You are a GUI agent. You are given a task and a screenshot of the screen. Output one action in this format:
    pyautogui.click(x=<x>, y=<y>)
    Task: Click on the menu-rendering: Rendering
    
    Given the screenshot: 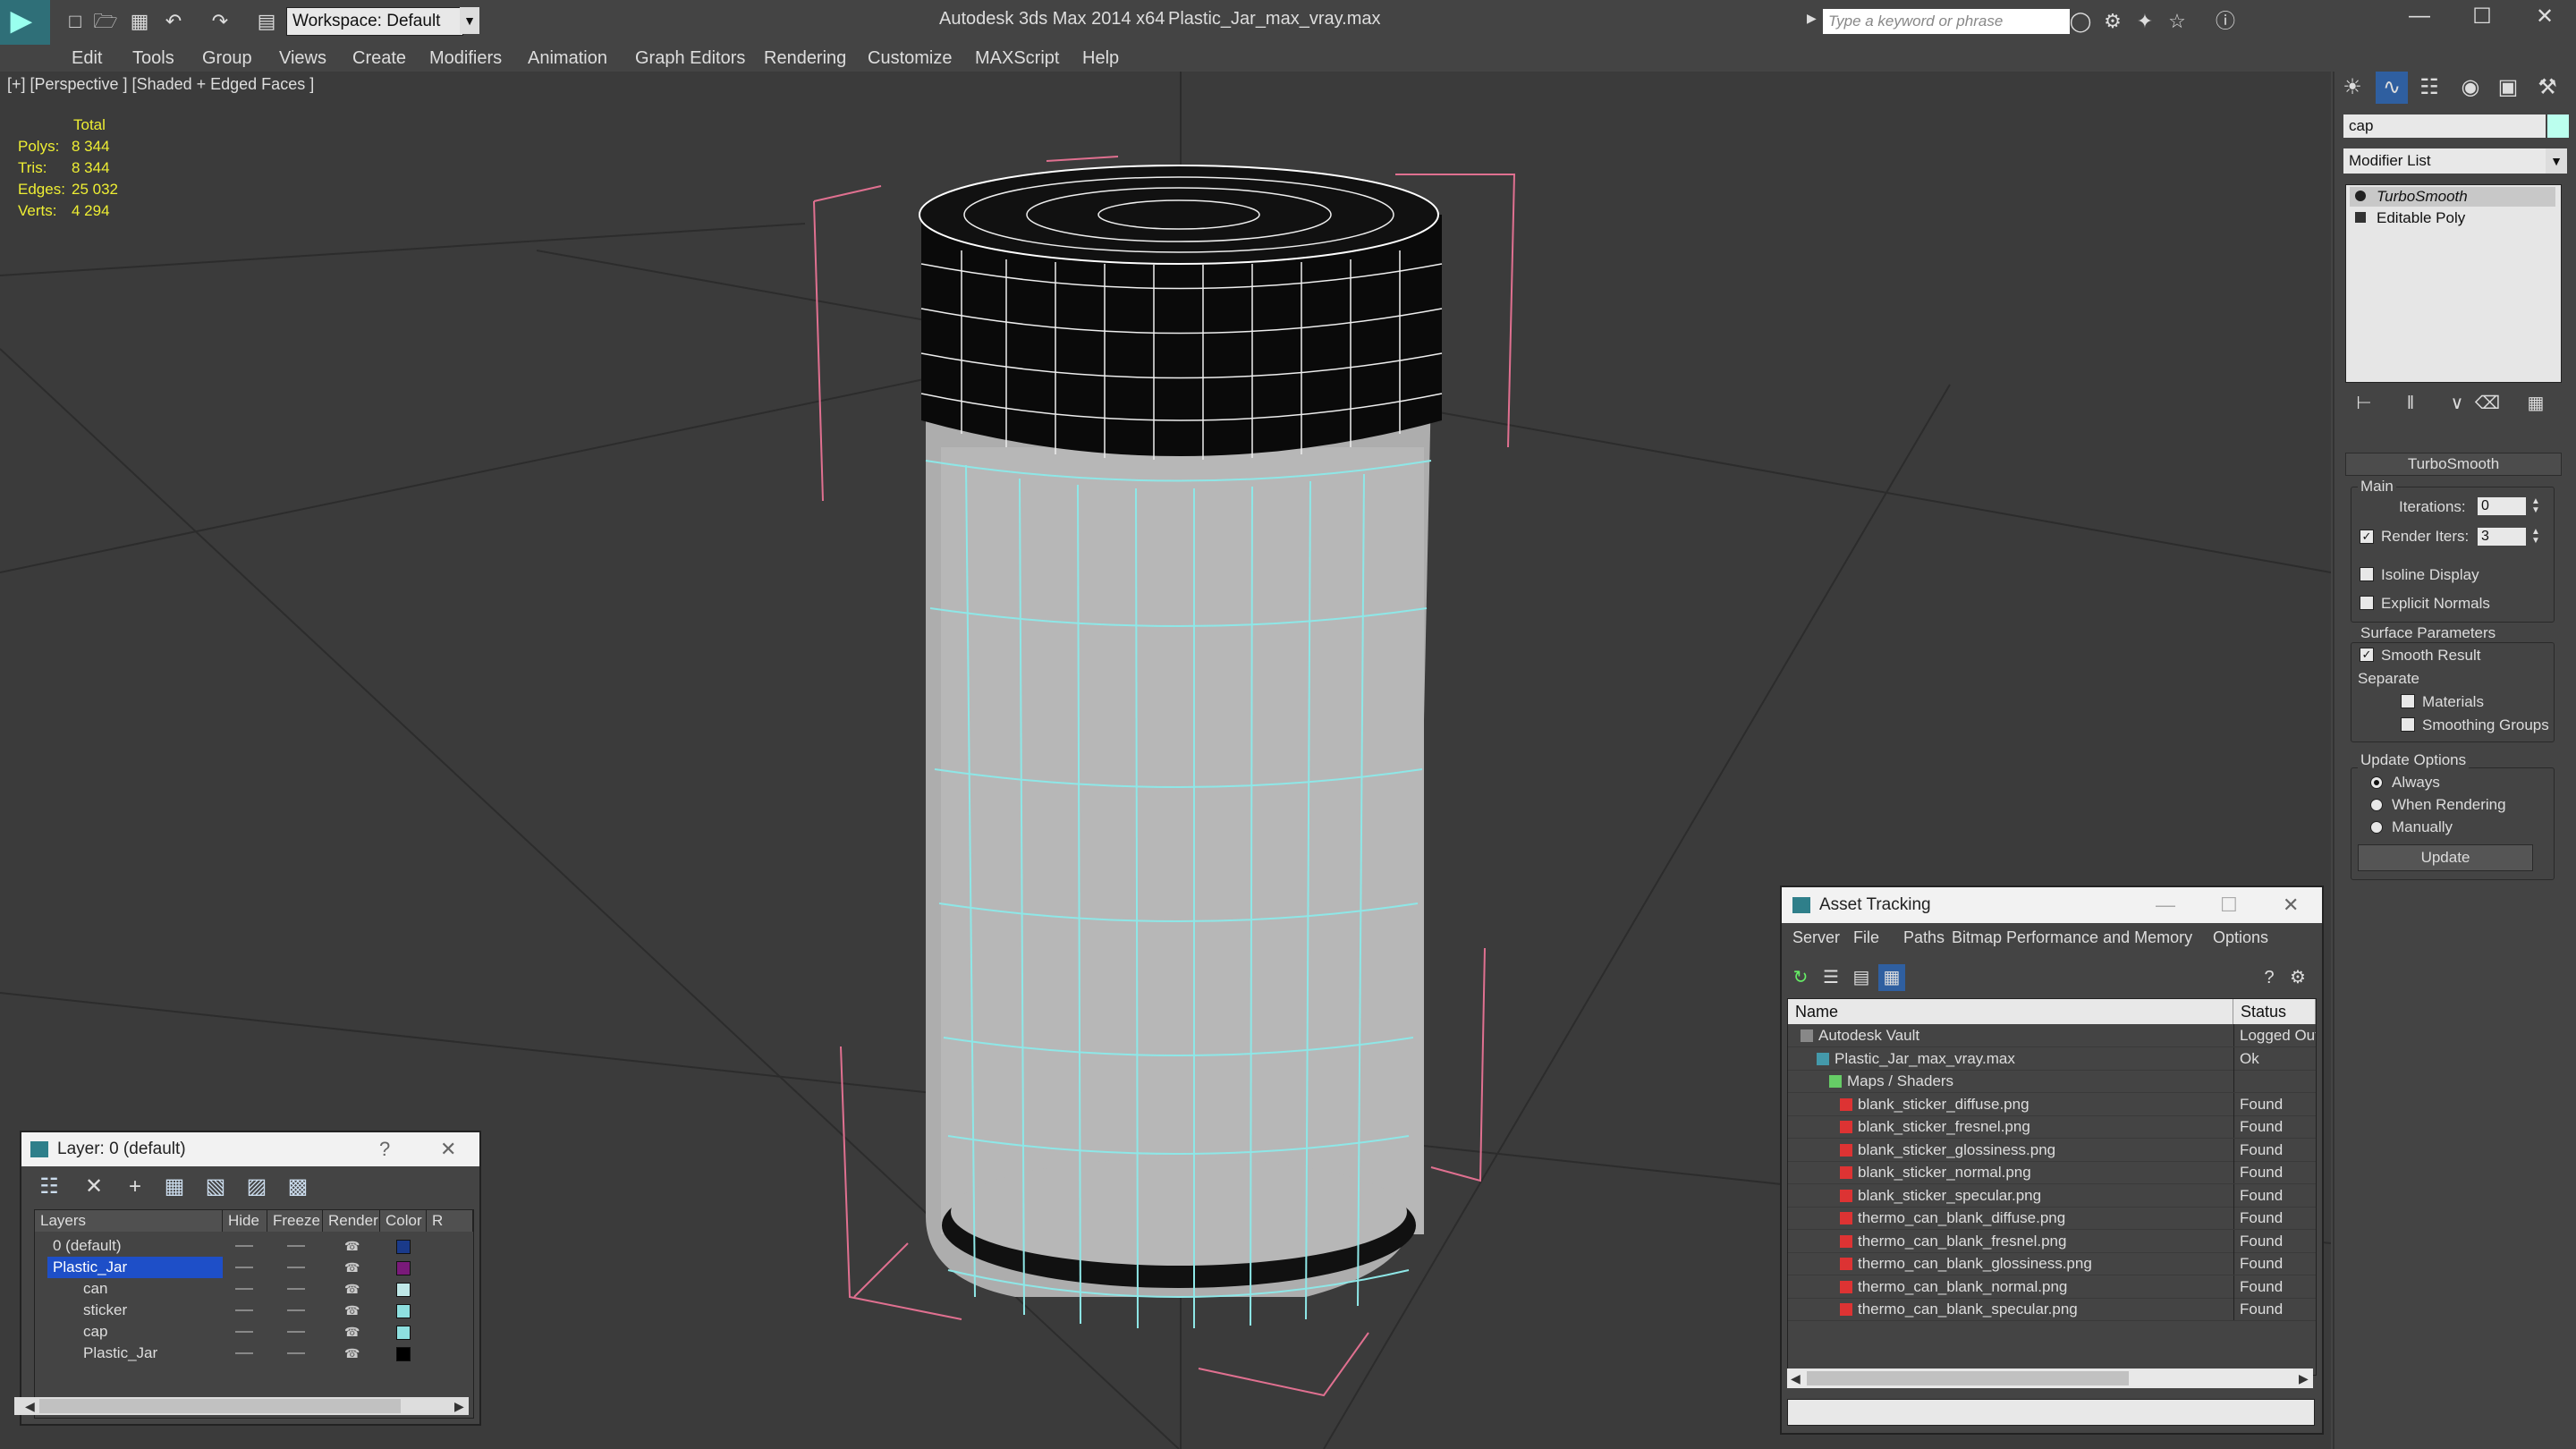 What is the action you would take?
    pyautogui.click(x=805, y=58)
    